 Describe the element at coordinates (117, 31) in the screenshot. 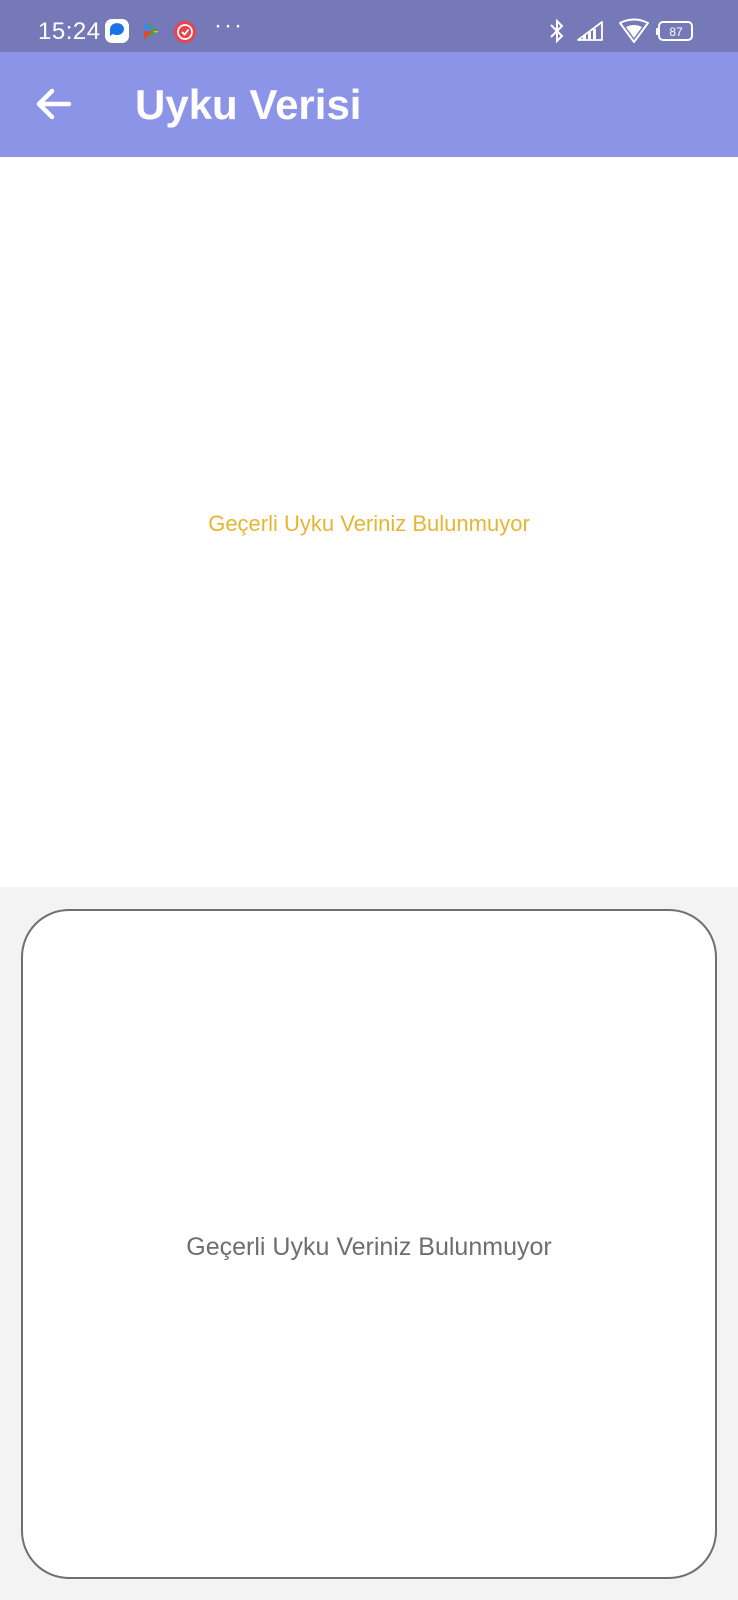

I see `messages-icon` at that location.